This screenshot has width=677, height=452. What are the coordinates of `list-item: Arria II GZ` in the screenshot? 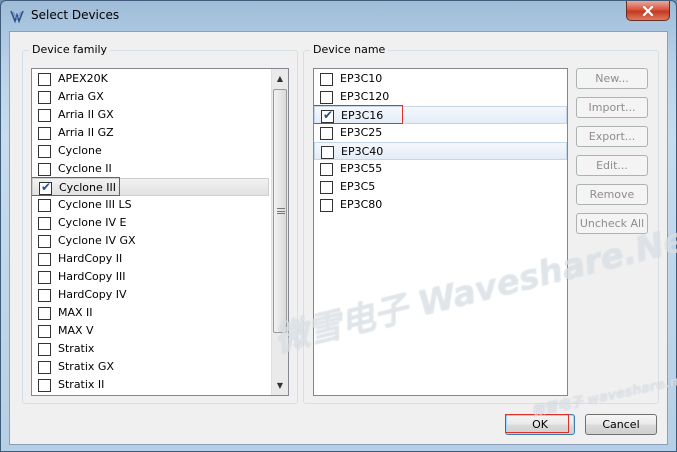 It's located at (150, 133).